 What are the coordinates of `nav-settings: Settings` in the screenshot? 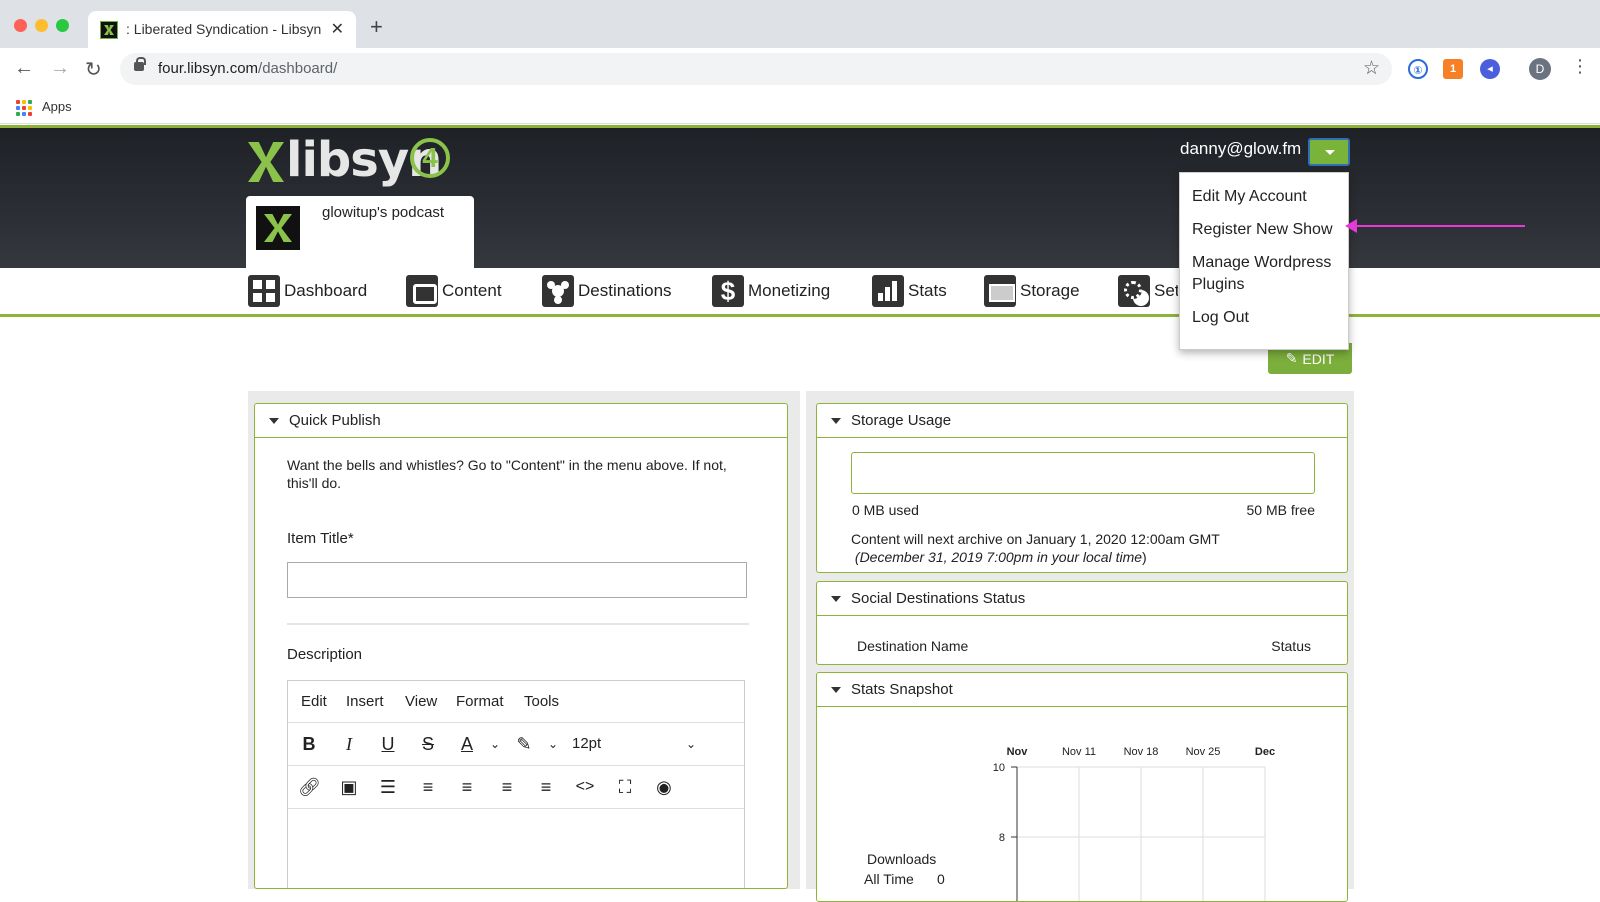 It's located at (1148, 291).